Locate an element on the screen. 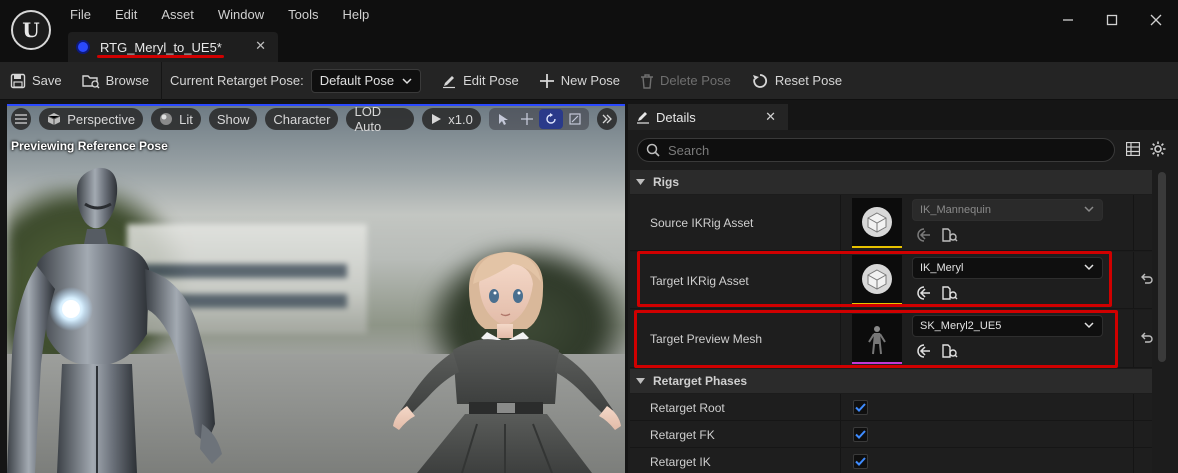  target-ikrig-highlight-box is located at coordinates (874, 279).